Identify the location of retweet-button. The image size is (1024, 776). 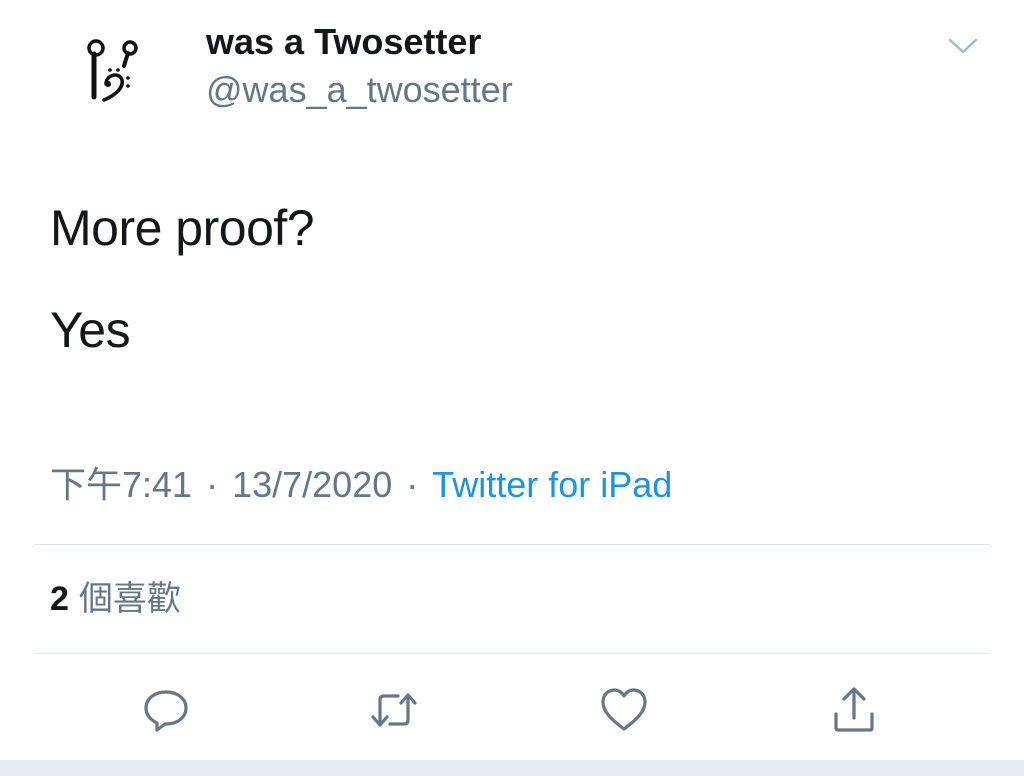
(394, 710).